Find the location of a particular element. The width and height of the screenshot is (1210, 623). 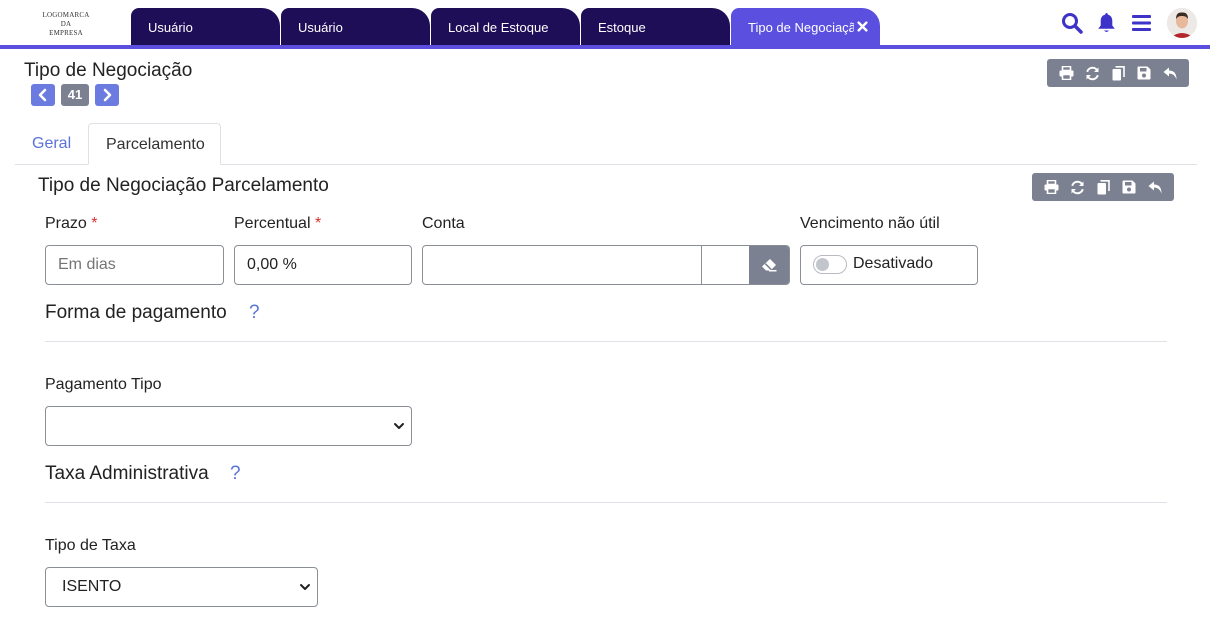

chevron-right-icon is located at coordinates (107, 95).